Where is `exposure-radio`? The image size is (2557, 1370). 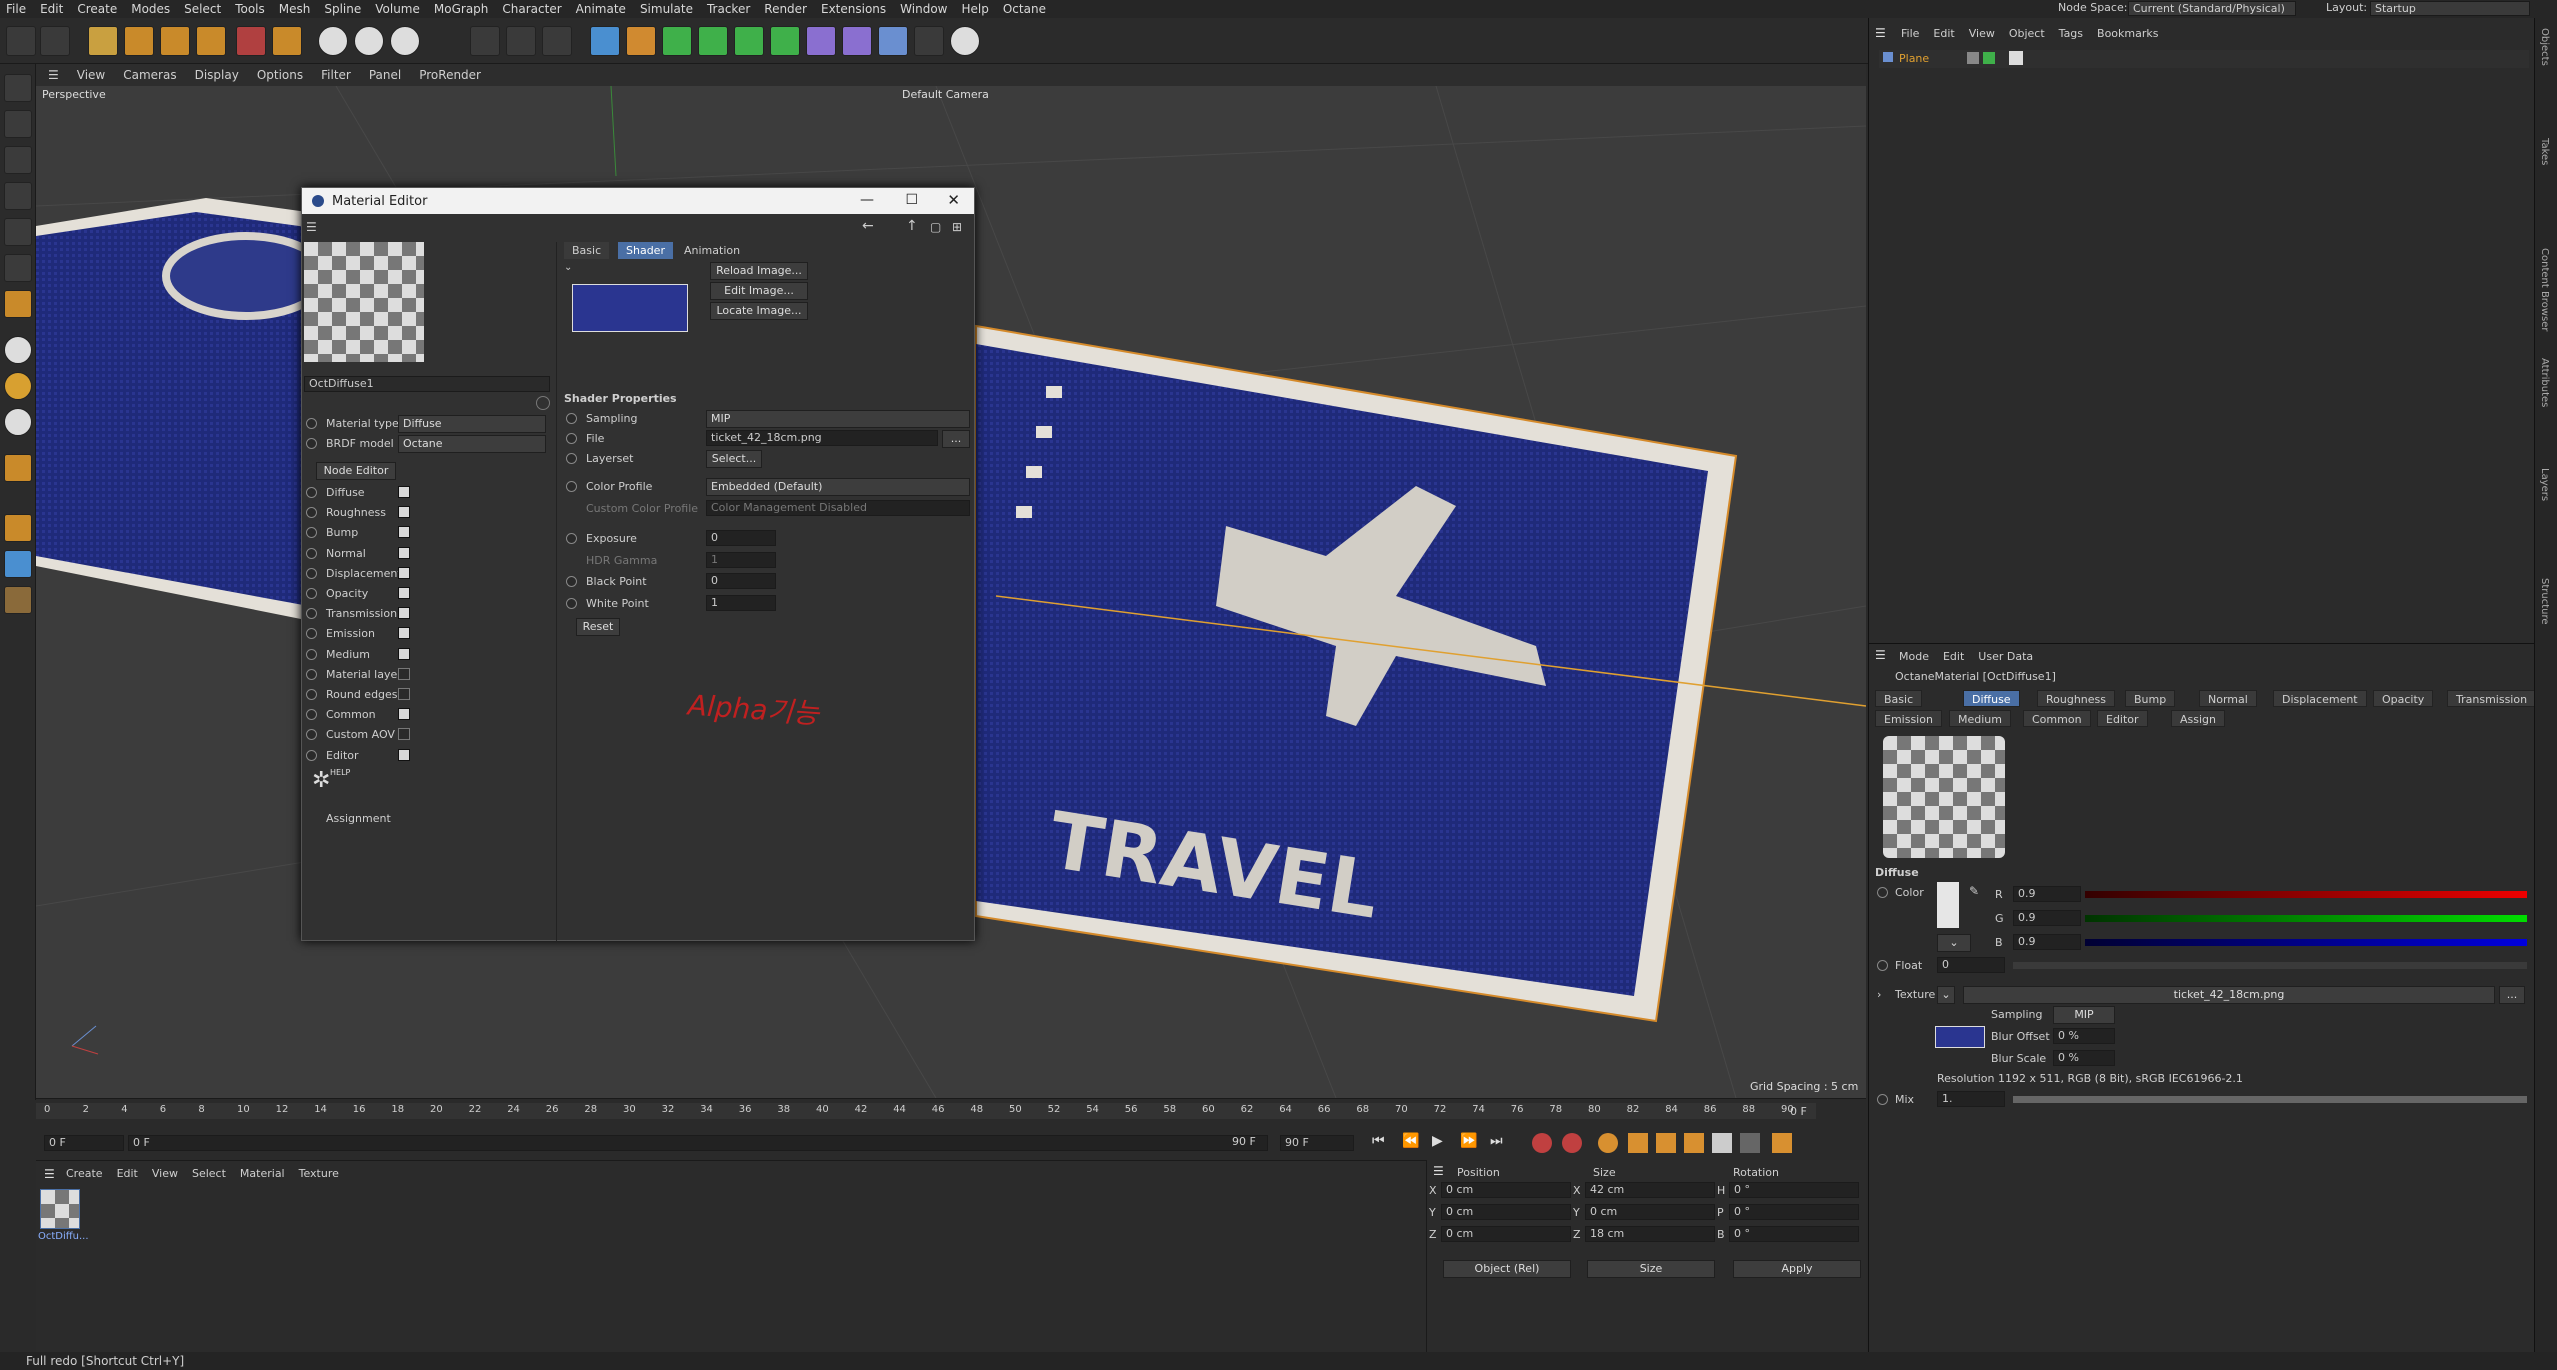
exposure-radio is located at coordinates (571, 538).